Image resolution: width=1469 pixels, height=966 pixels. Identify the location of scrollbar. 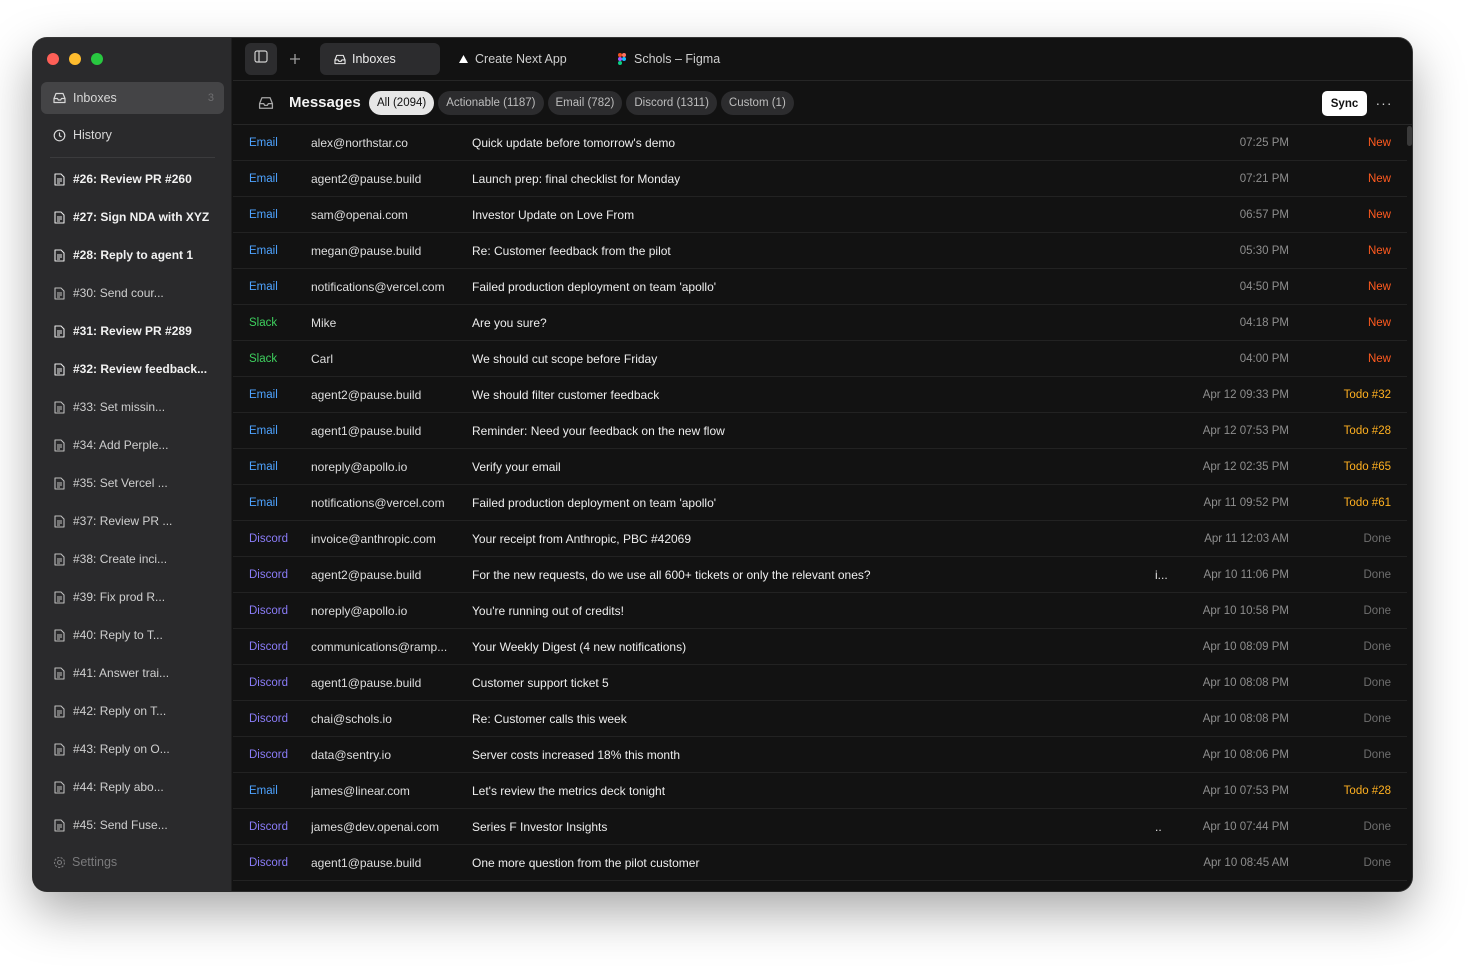
(1409, 136).